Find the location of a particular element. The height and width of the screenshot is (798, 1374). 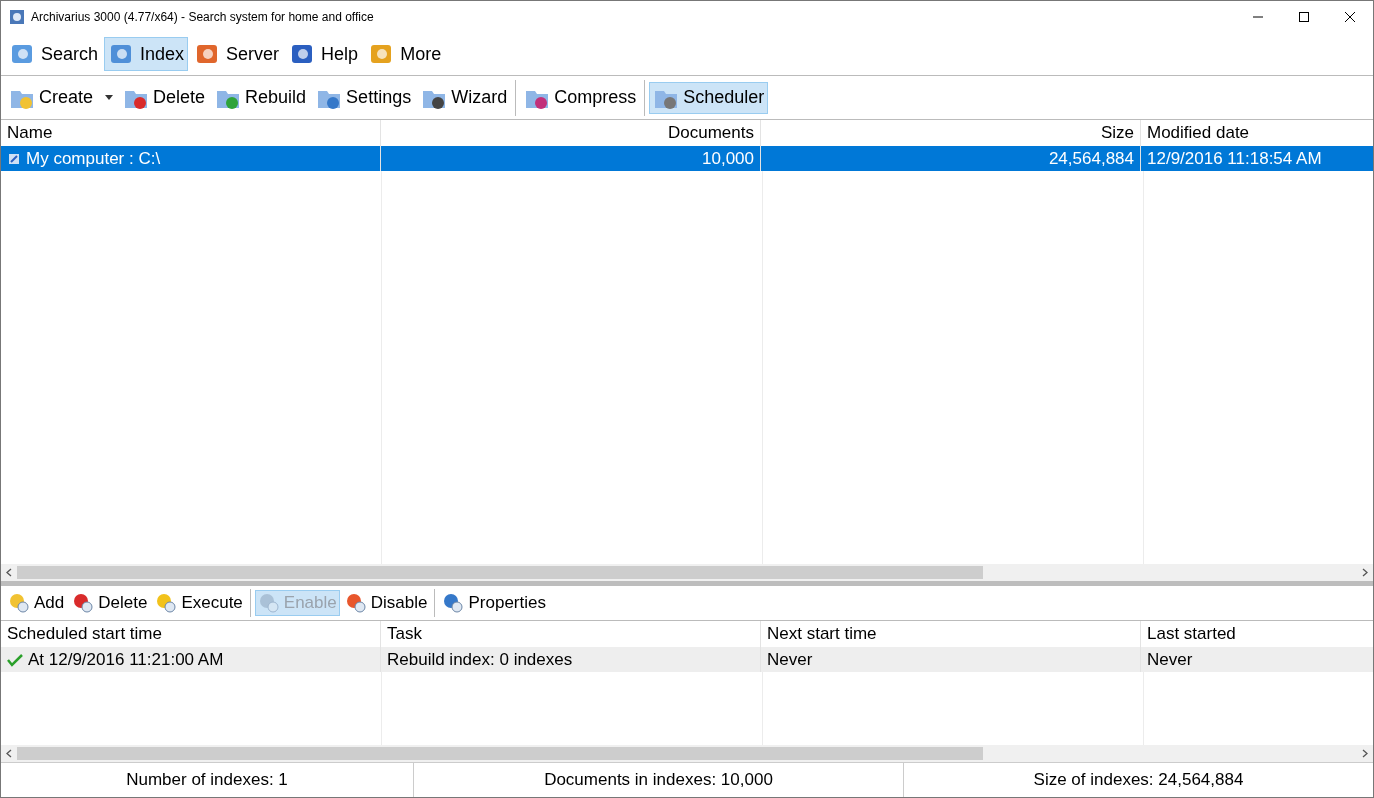

column-header: Documents is located at coordinates (711, 133).